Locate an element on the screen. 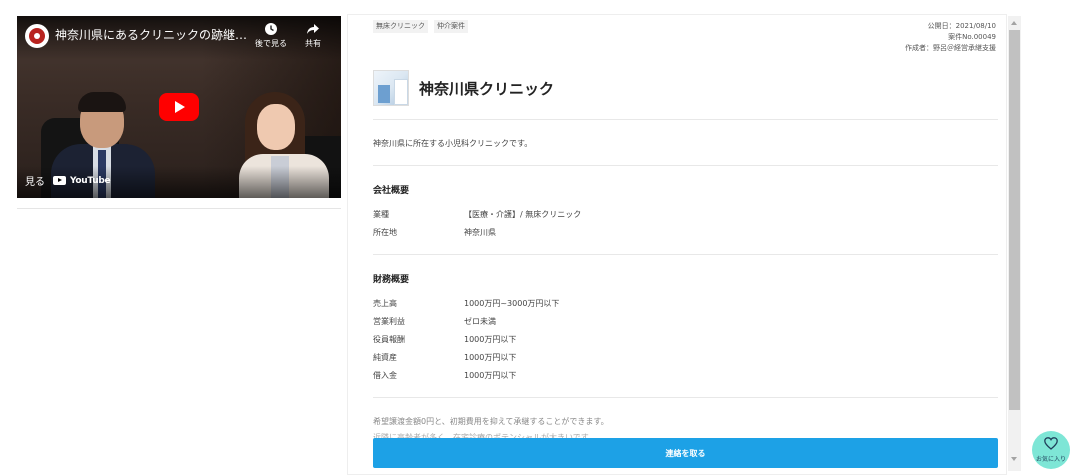  author: 作成者：野呂＠経営承継支援 is located at coordinates (950, 48).